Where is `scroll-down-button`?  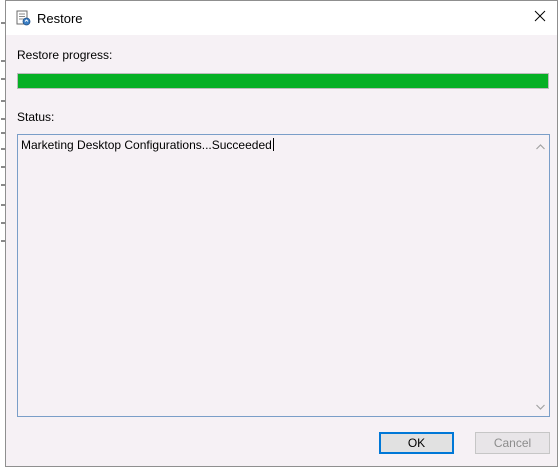 scroll-down-button is located at coordinates (540, 405).